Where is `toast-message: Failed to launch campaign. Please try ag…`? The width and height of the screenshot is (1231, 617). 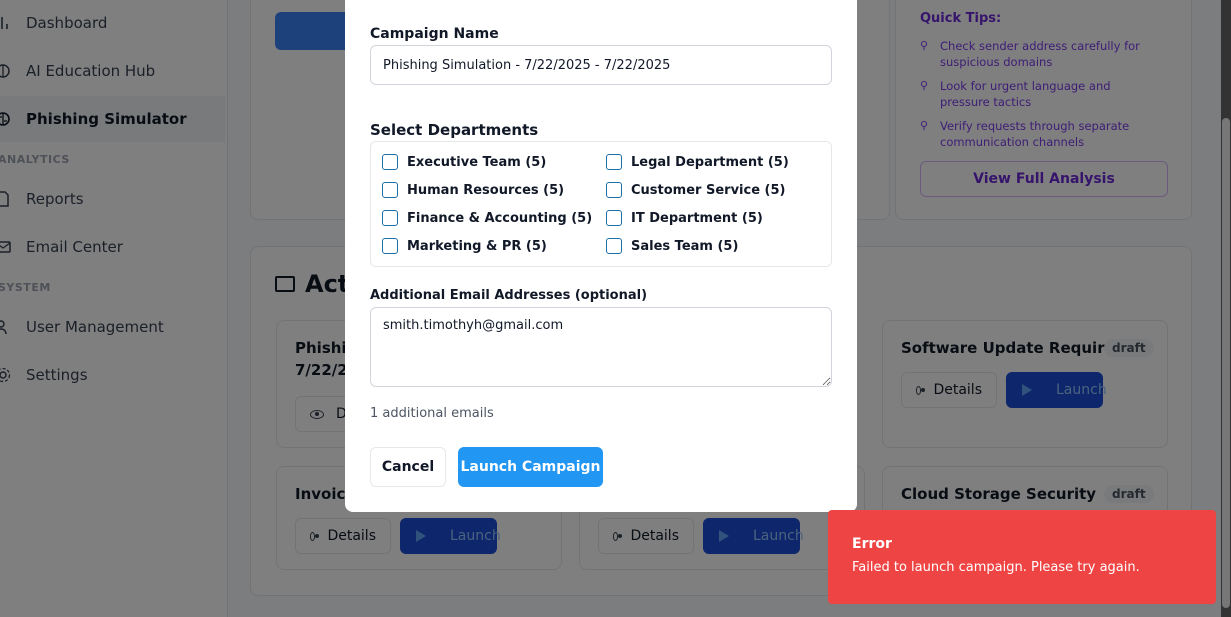
toast-message: Failed to launch campaign. Please try ag… is located at coordinates (996, 567).